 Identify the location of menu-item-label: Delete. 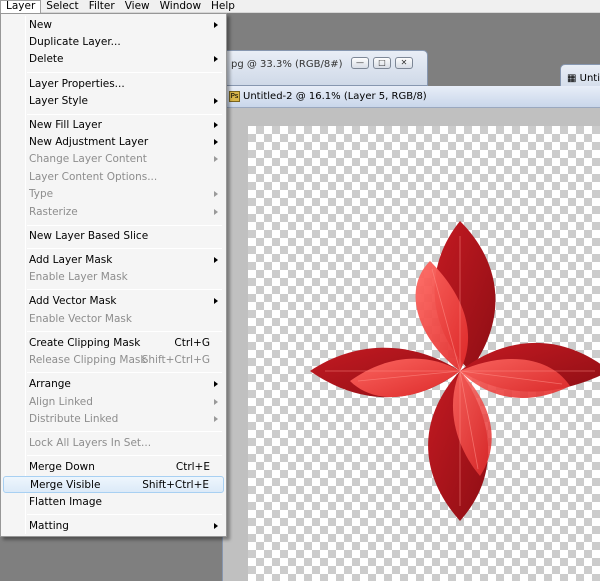
(46, 59).